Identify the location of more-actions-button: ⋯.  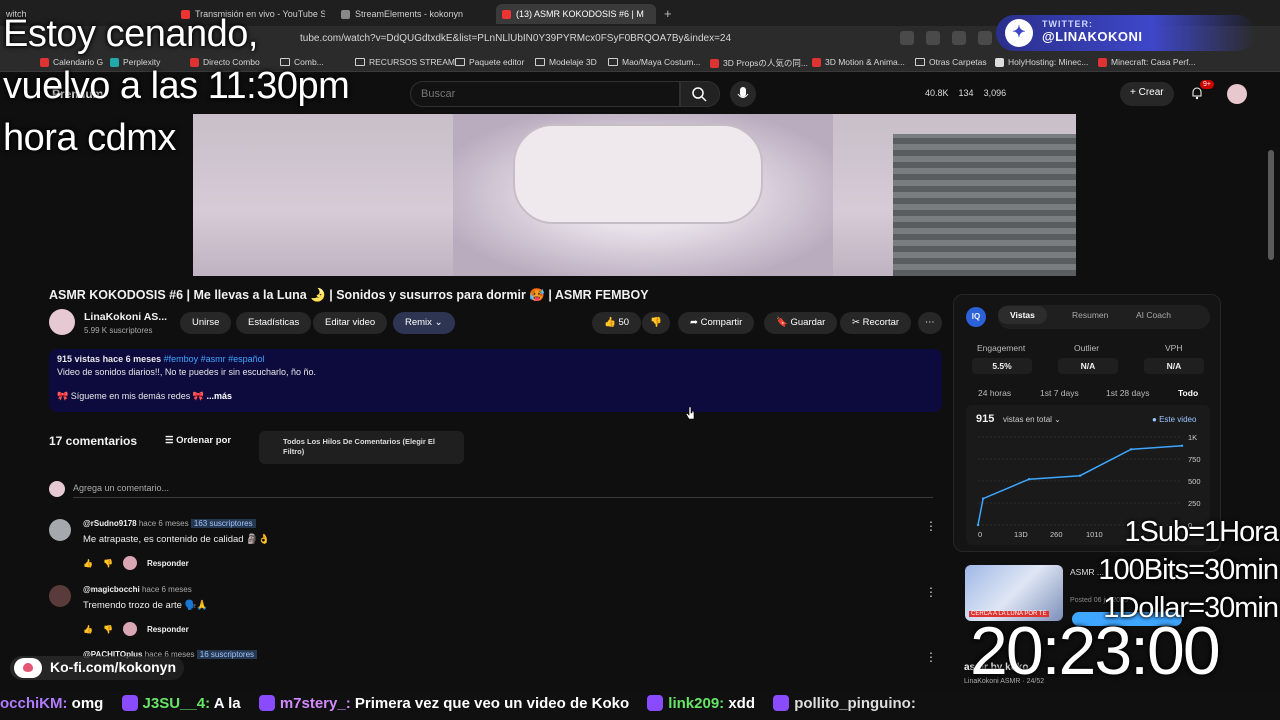
(930, 323).